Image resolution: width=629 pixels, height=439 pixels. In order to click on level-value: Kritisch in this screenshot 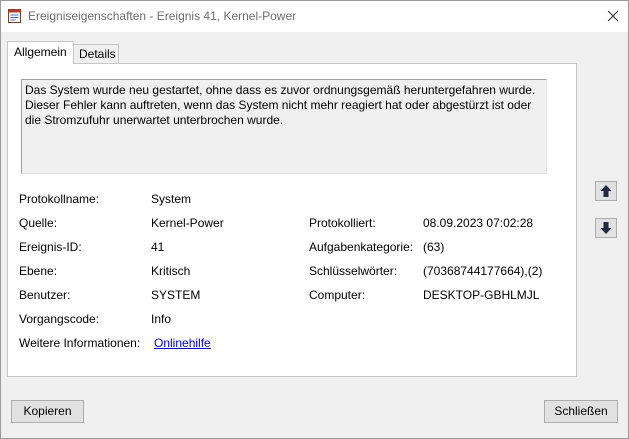, I will do `click(171, 271)`.